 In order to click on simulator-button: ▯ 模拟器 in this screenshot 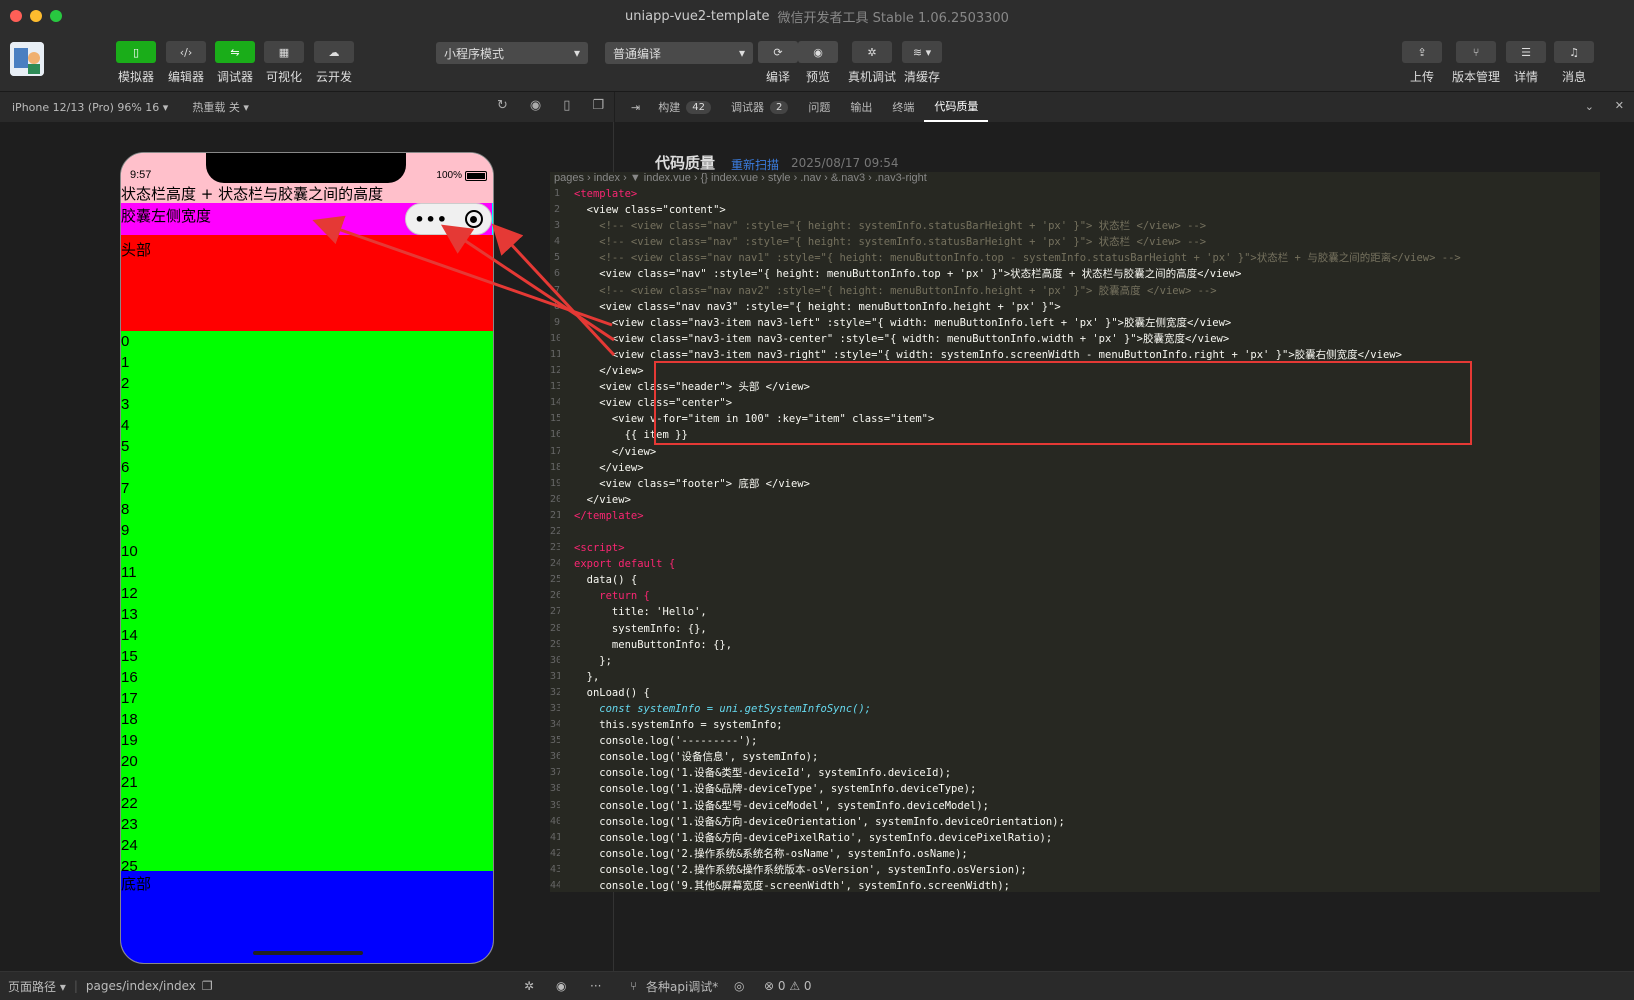, I will do `click(136, 63)`.